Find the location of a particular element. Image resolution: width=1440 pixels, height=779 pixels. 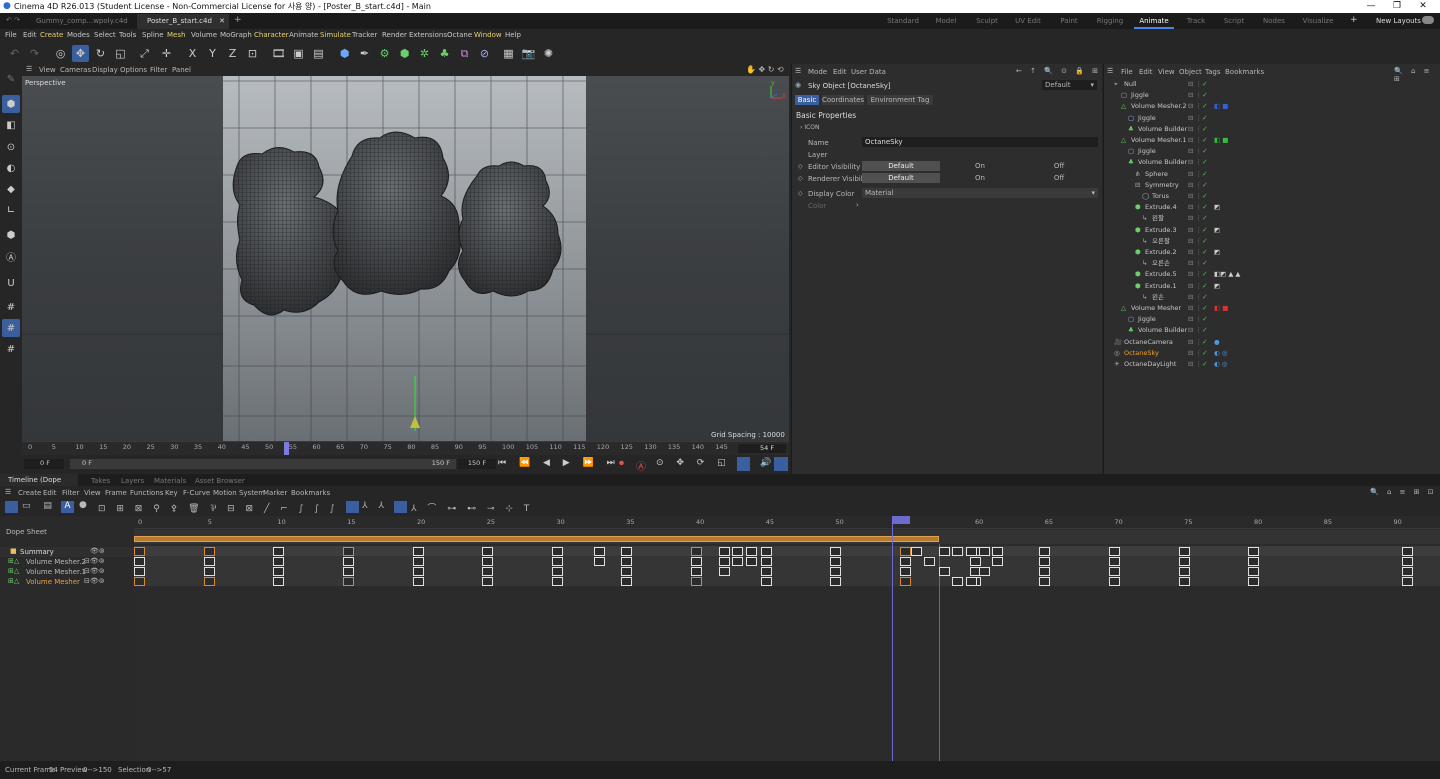

redo-icon: ↷ is located at coordinates (34, 53).